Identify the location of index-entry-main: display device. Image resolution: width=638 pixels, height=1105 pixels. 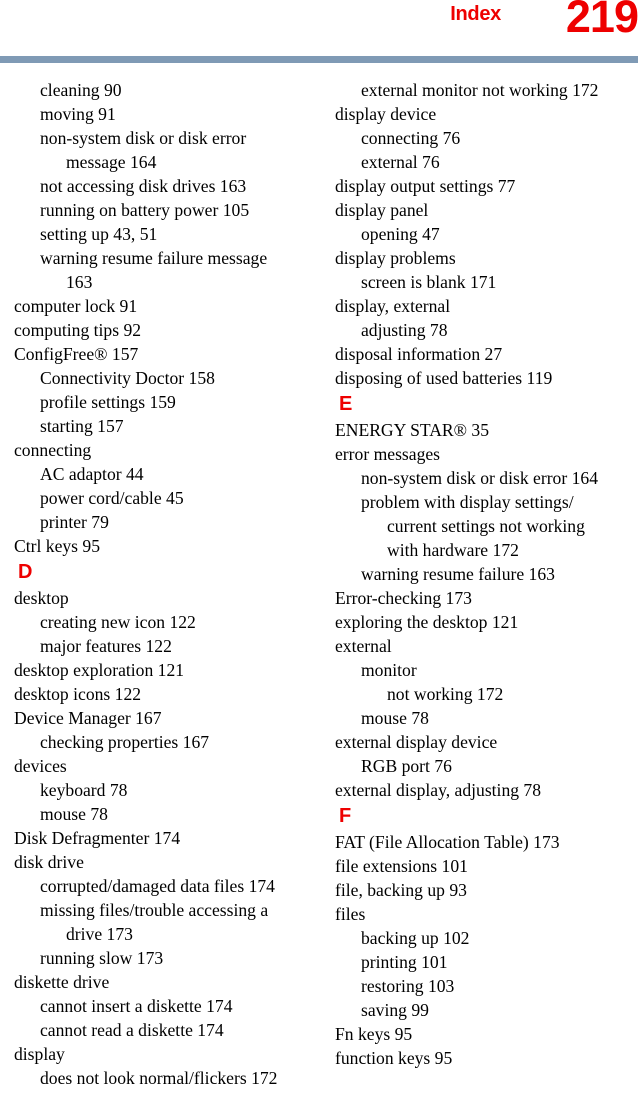
(386, 114).